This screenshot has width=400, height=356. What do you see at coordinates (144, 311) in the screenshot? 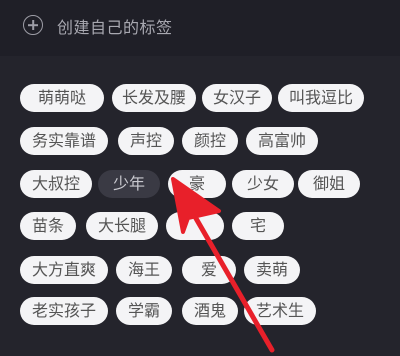
I see `tag-chip: 学霸` at bounding box center [144, 311].